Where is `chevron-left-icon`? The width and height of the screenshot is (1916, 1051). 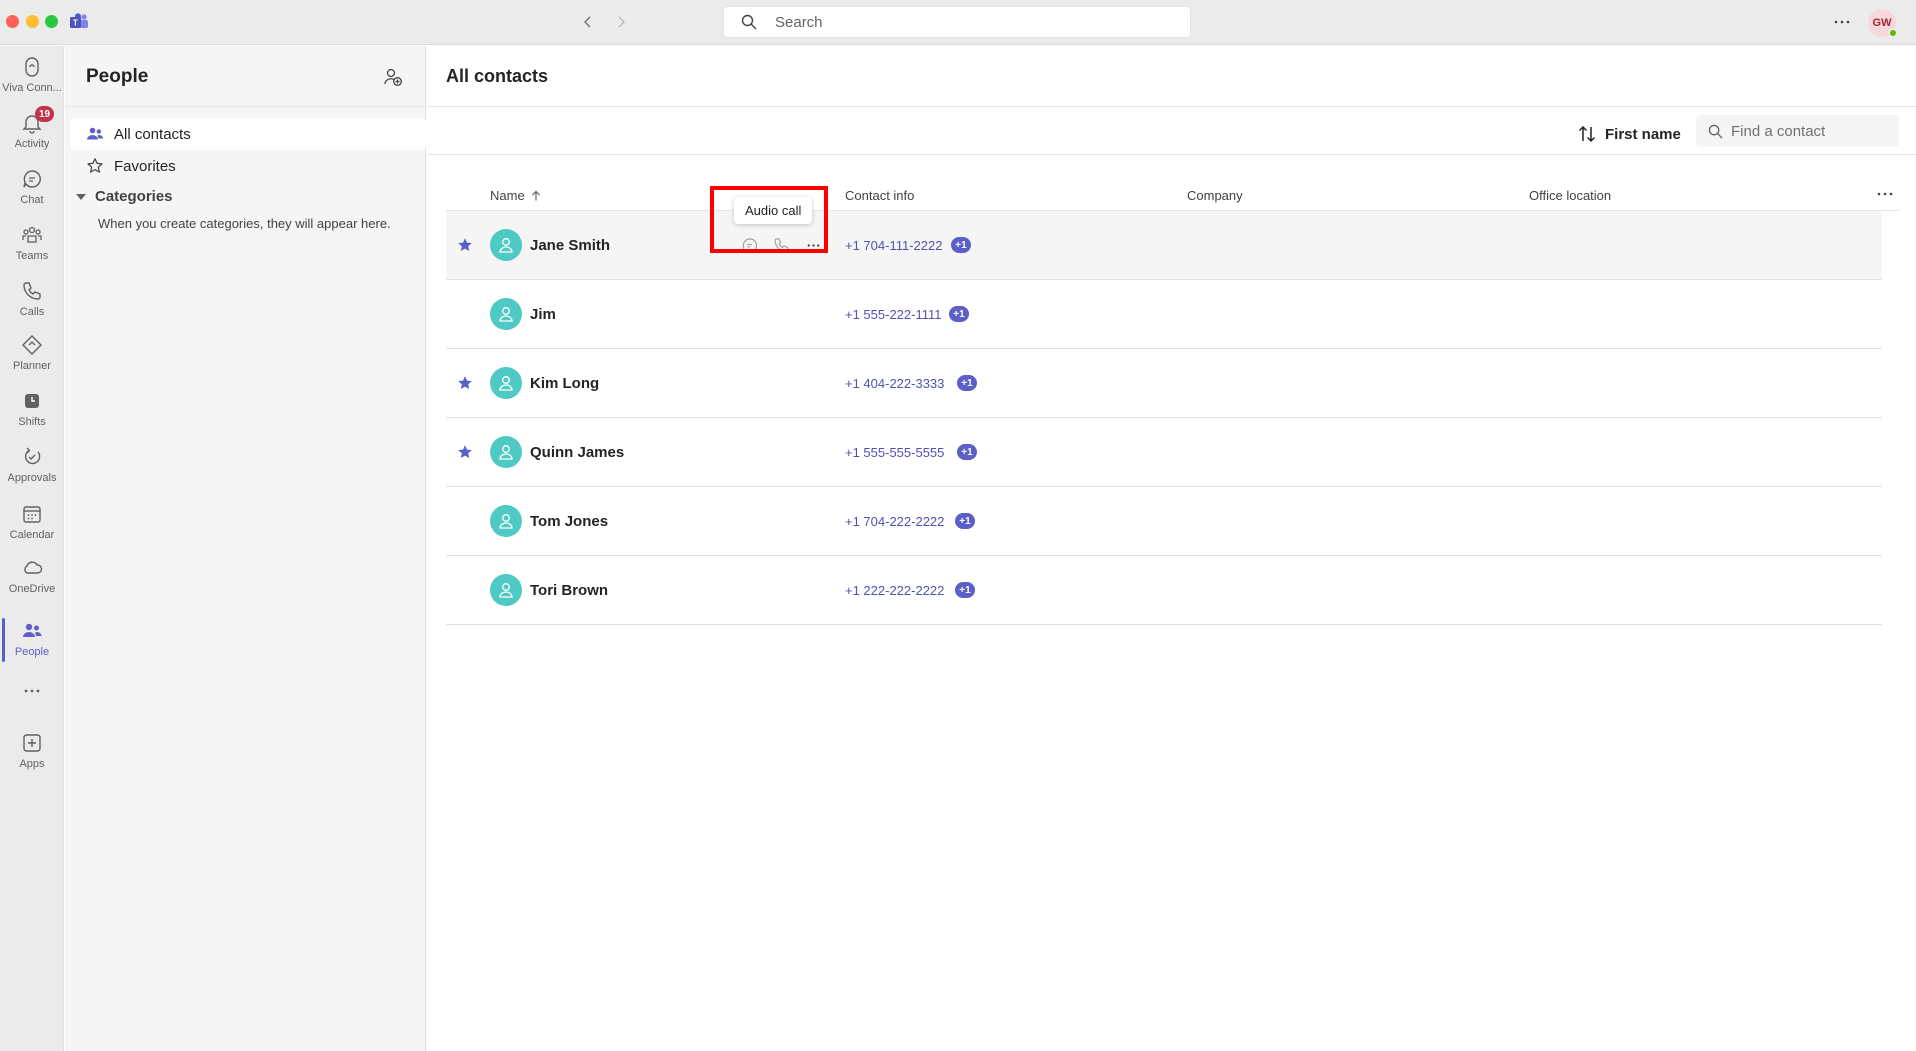
chevron-left-icon is located at coordinates (587, 22).